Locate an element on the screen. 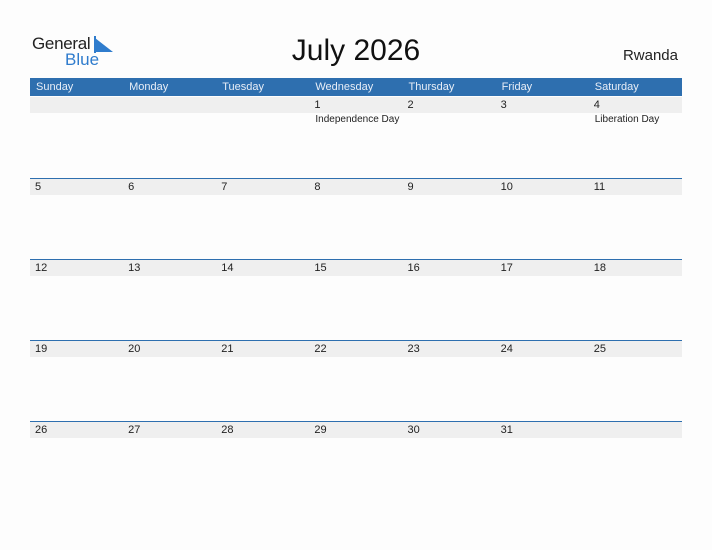 This screenshot has width=712, height=550. day-number: 25 is located at coordinates (599, 349).